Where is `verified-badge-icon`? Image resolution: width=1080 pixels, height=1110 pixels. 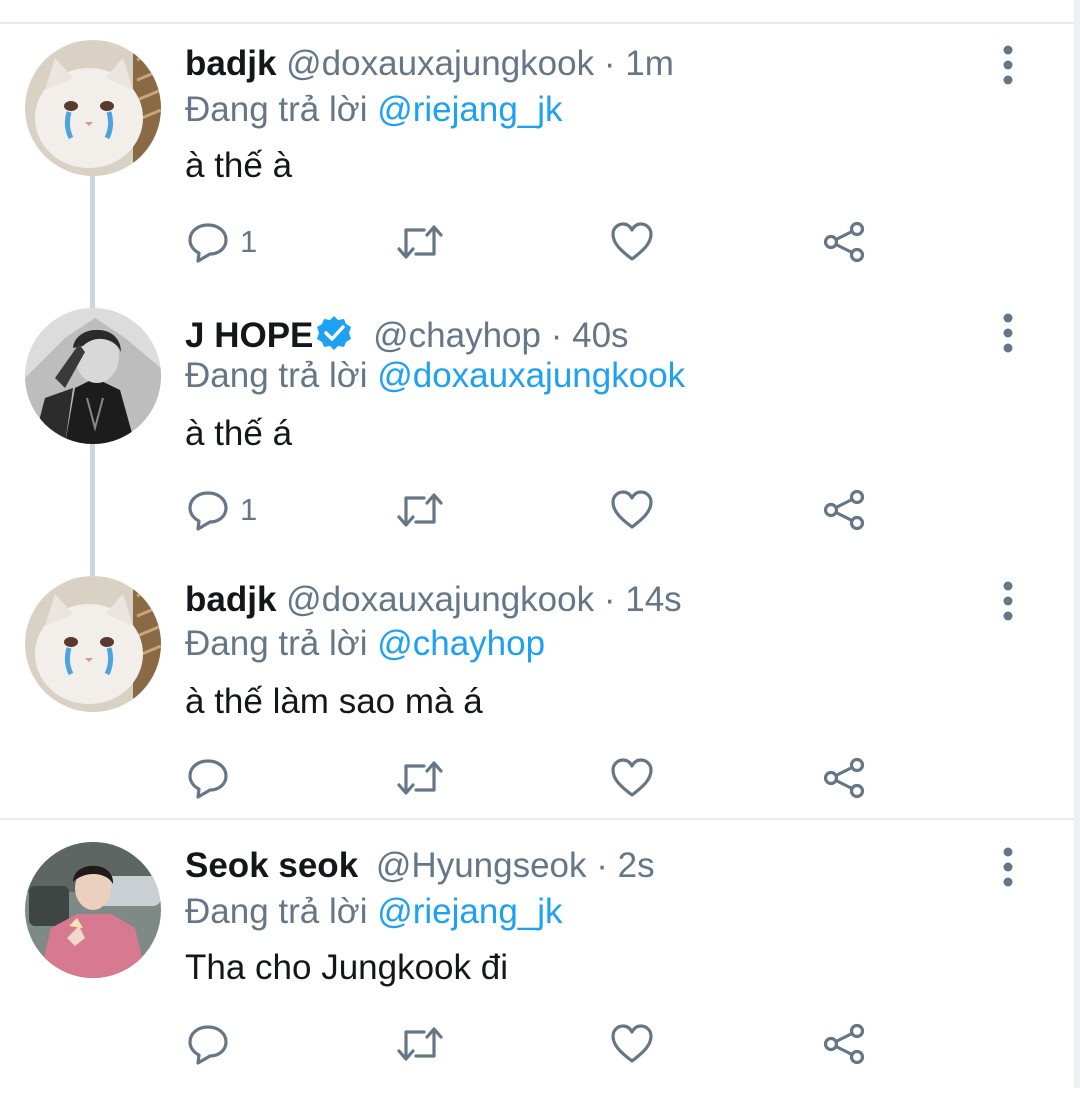 verified-badge-icon is located at coordinates (334, 333).